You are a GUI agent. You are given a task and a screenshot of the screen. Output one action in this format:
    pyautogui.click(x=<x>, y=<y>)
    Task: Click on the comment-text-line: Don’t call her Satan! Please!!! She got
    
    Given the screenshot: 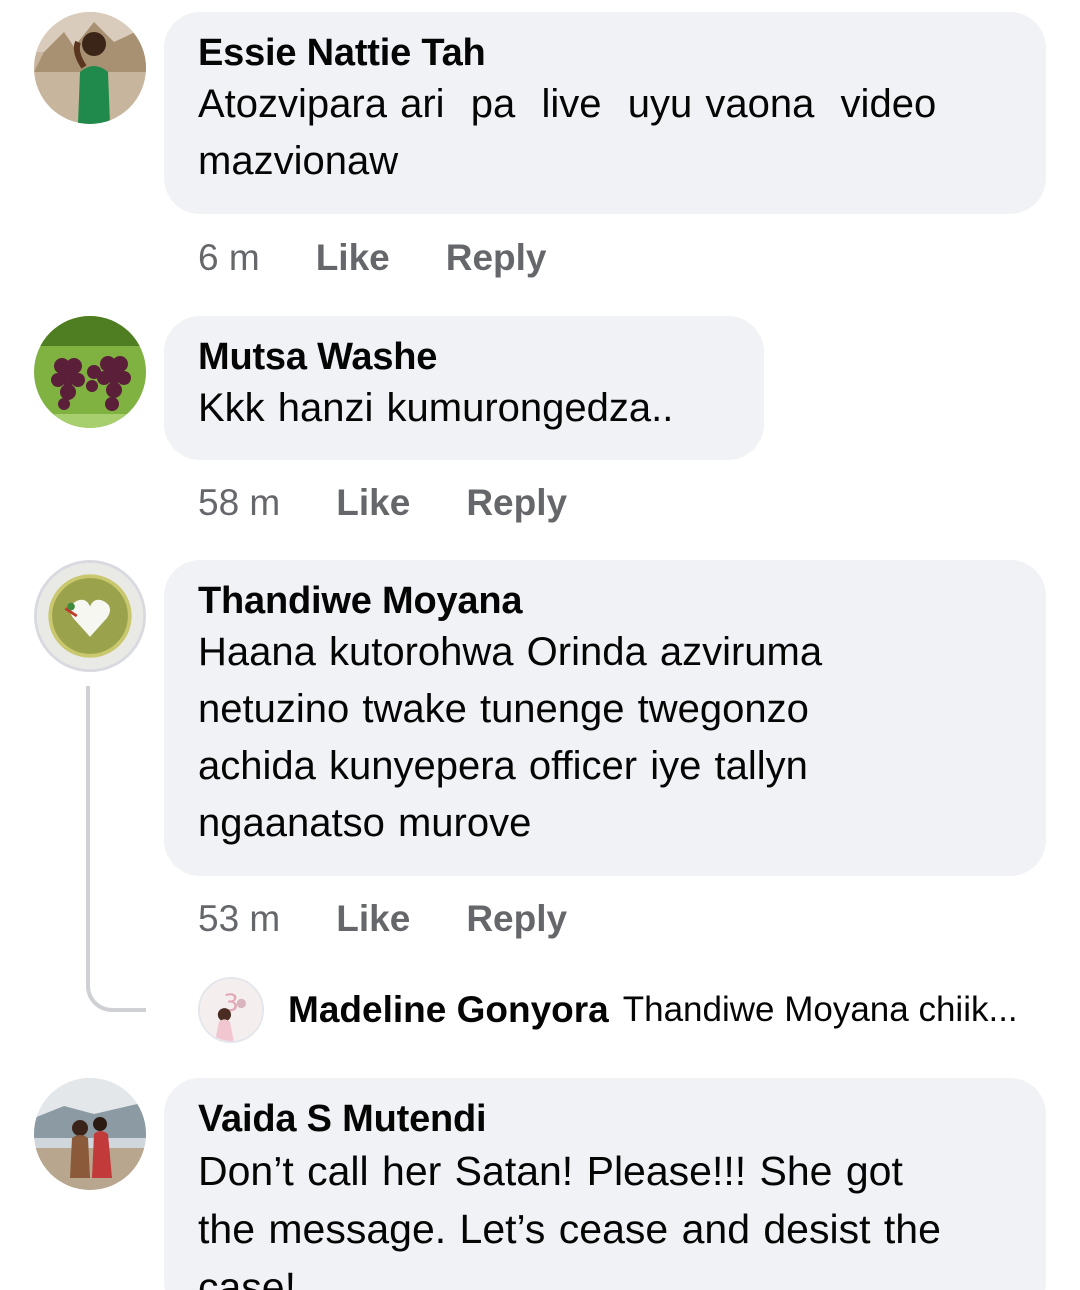 What is the action you would take?
    pyautogui.click(x=550, y=1171)
    